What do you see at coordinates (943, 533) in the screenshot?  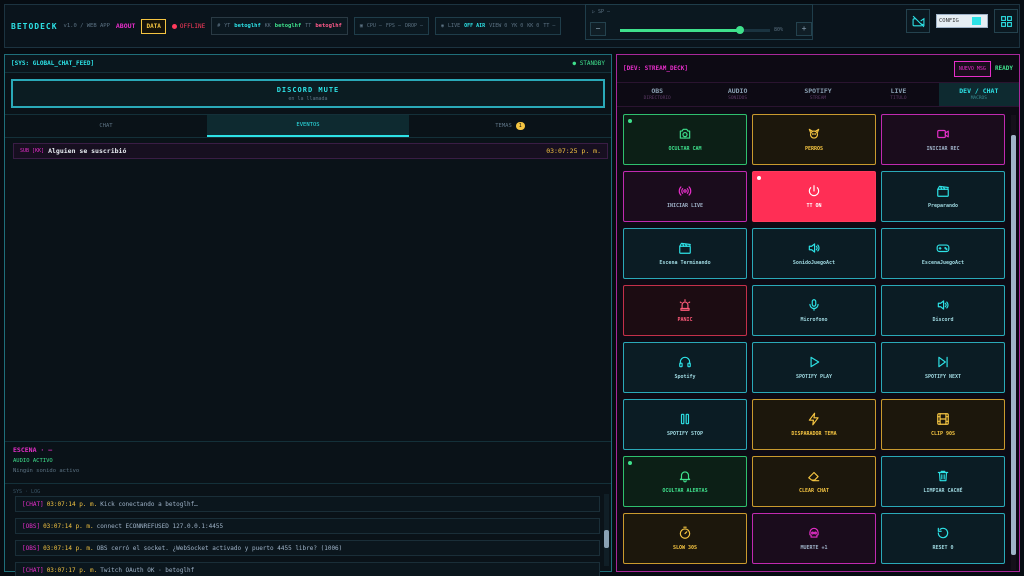 I see `reset-icon` at bounding box center [943, 533].